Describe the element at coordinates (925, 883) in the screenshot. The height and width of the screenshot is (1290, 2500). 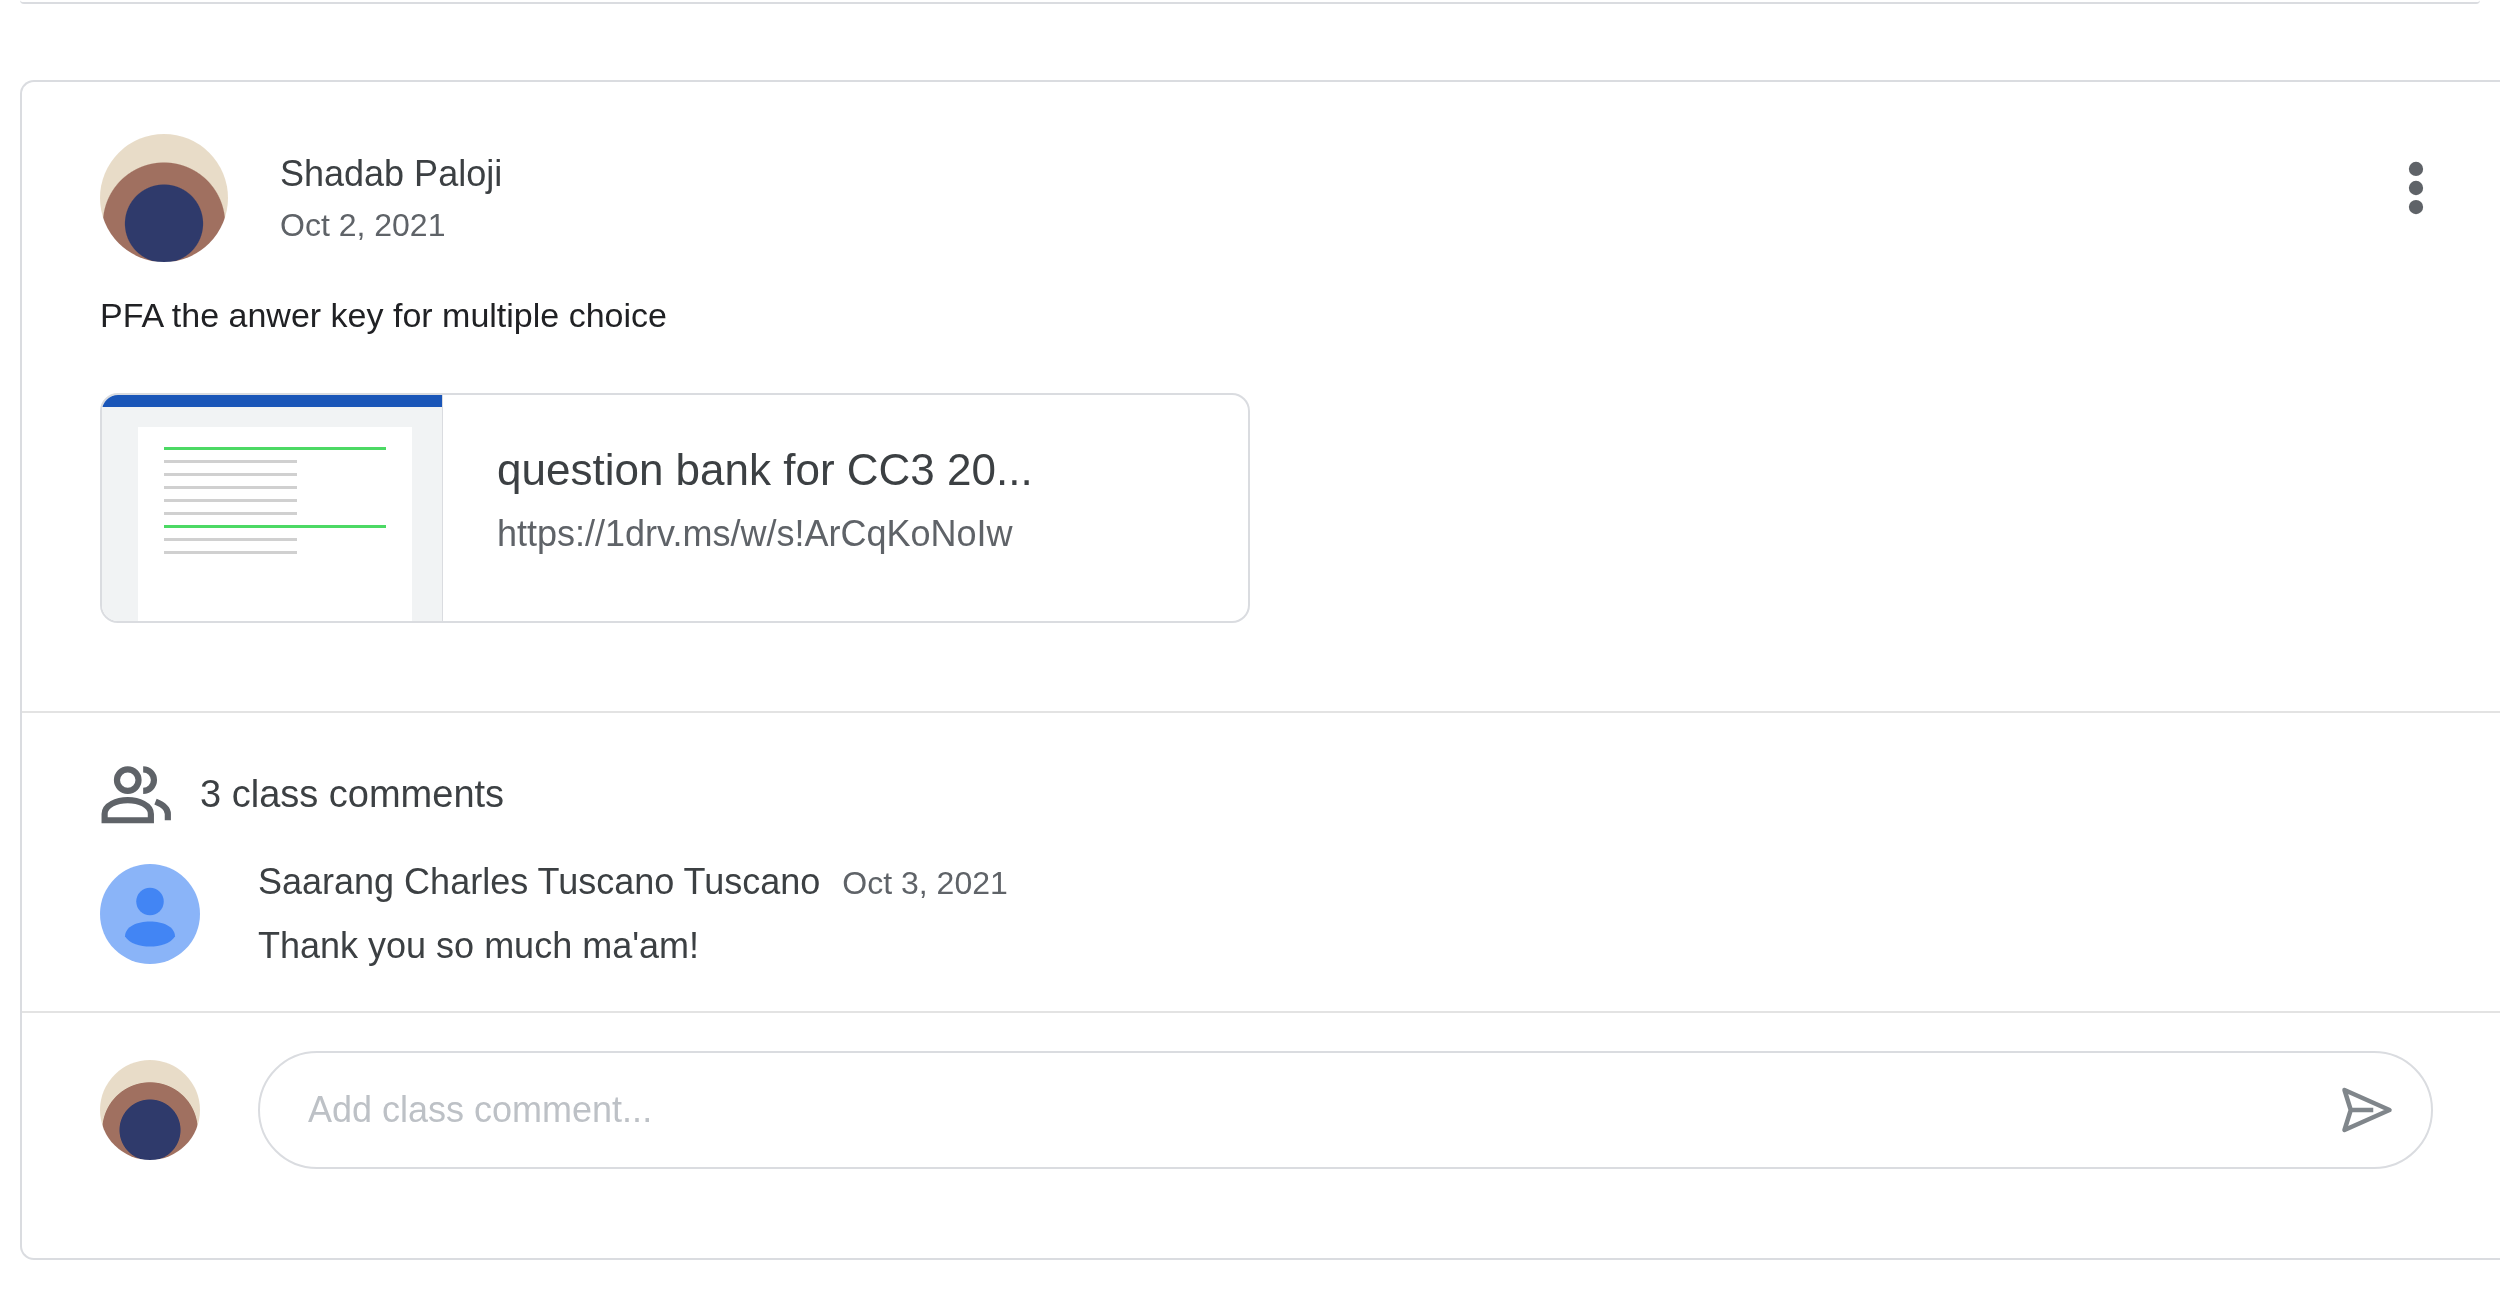
I see `comment-date: Oct 3, 2021` at that location.